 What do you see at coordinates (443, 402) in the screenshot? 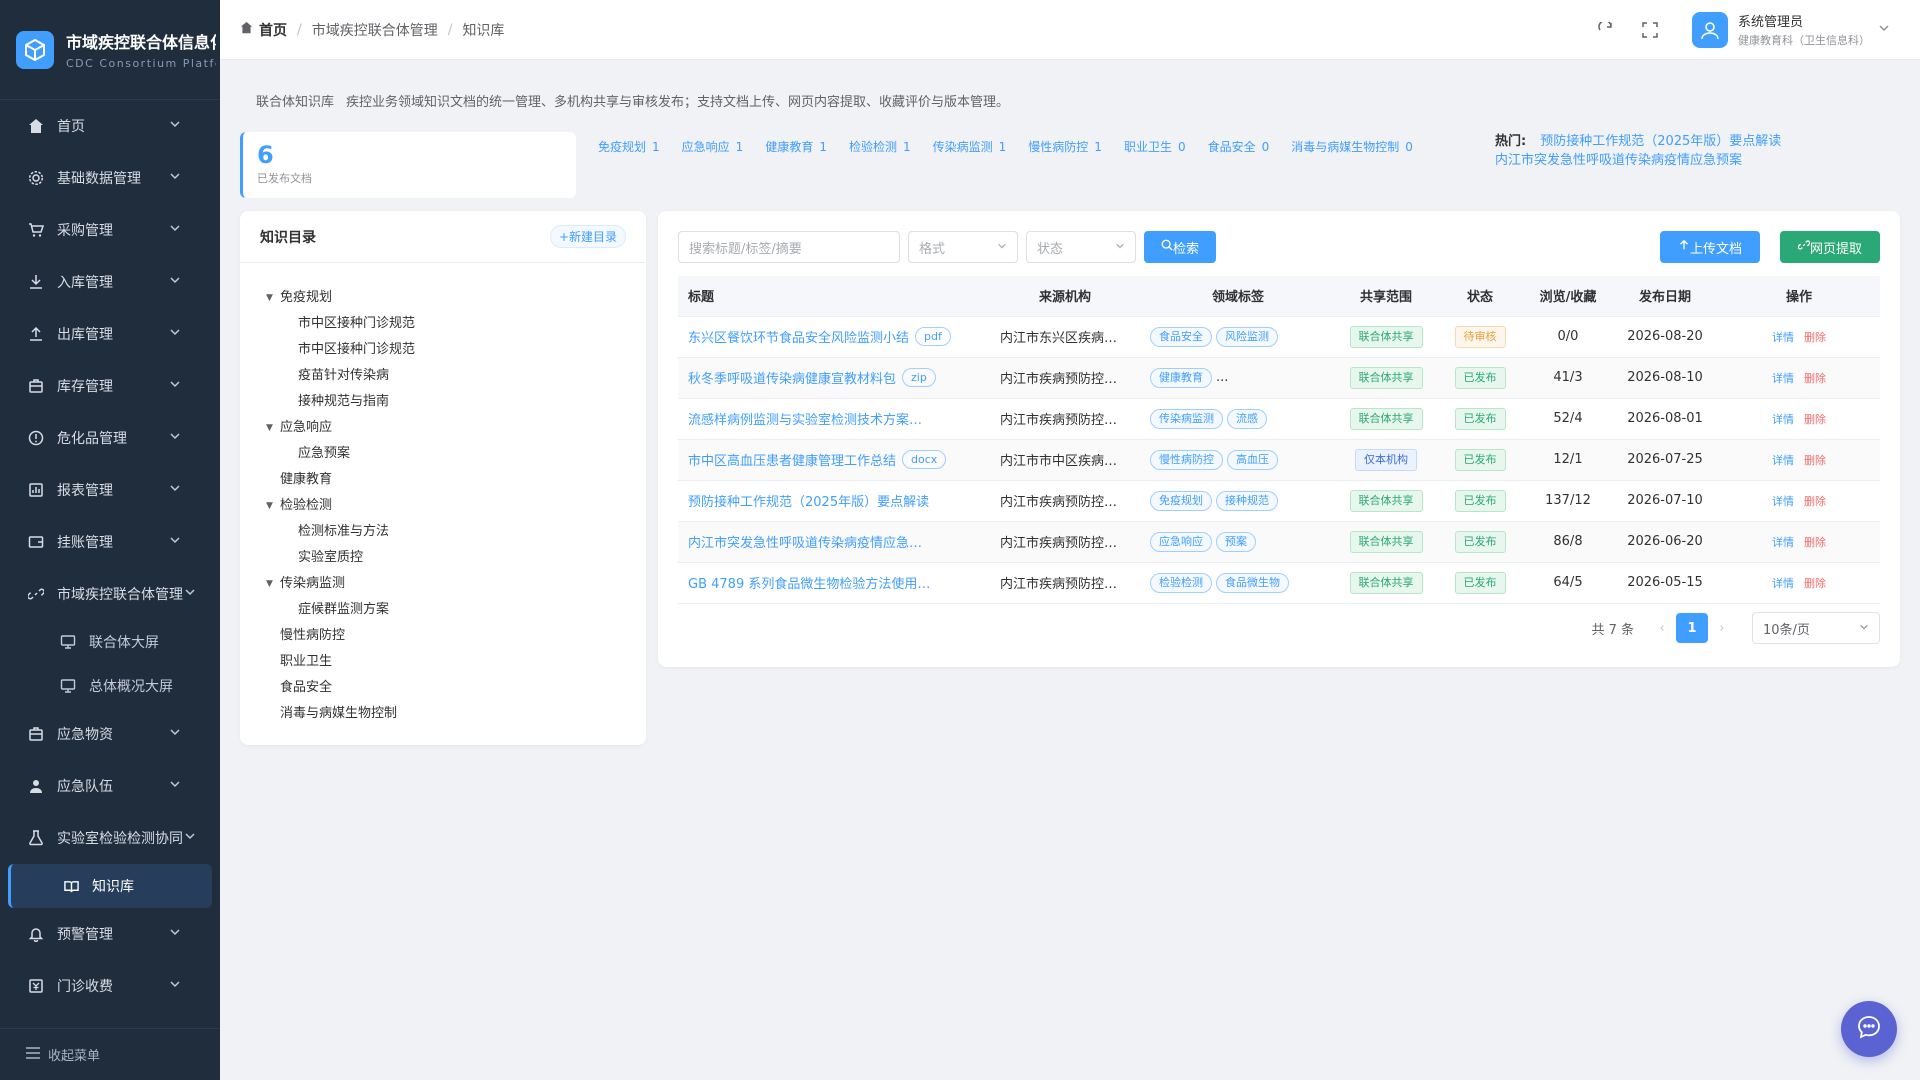
I see `tree-node: 接种规范与指南` at bounding box center [443, 402].